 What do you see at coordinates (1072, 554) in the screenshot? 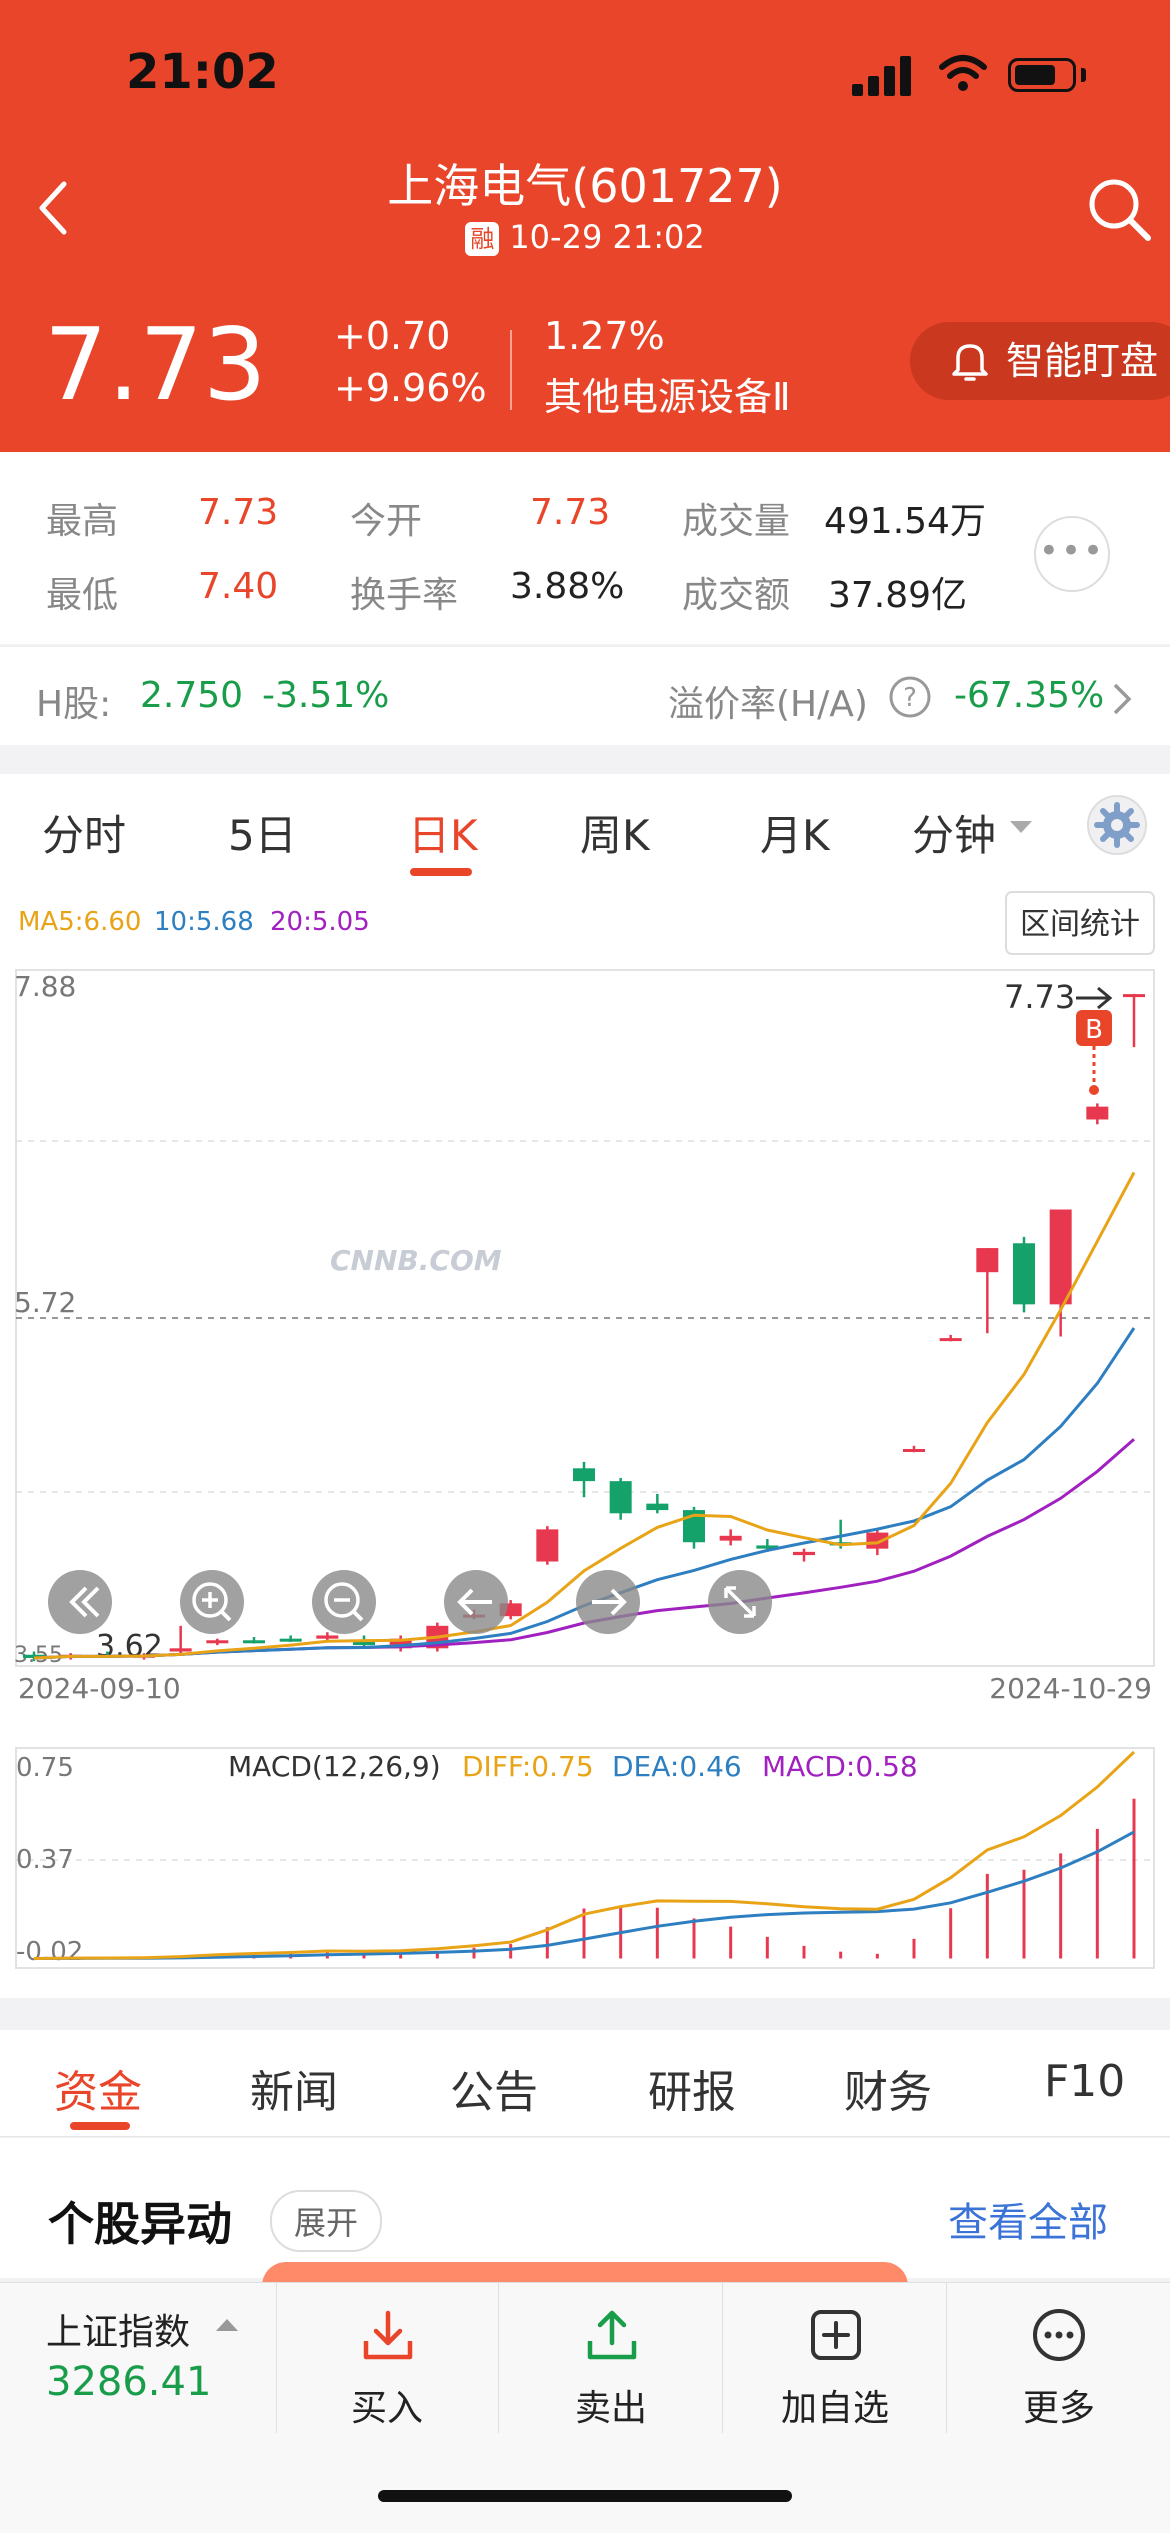
I see `more-quote-button: •••` at bounding box center [1072, 554].